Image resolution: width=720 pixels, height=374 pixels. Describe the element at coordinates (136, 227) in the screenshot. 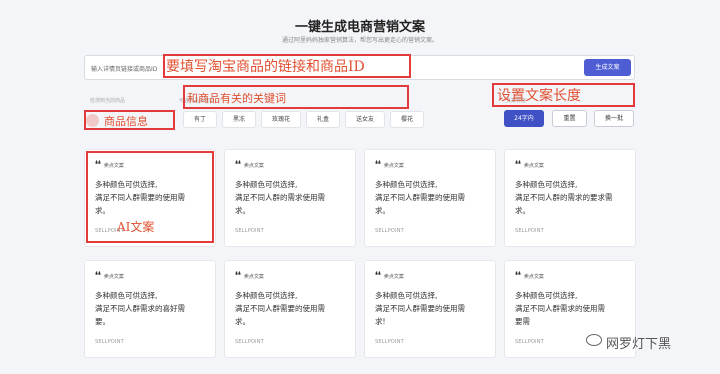

I see `annotation-ai-note: AI文案` at that location.